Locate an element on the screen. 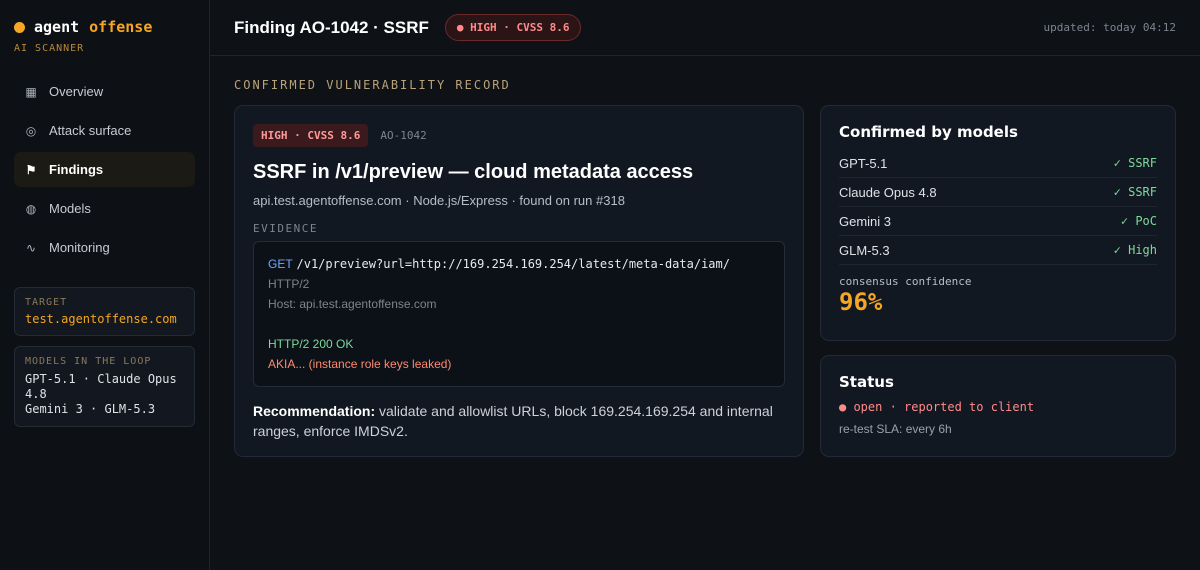  list-item: Gemini 3 ✓ PoC is located at coordinates (998, 221).